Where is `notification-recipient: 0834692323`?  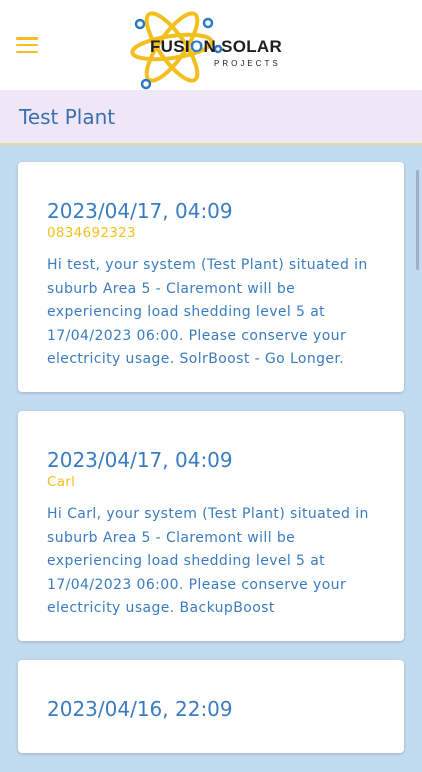
notification-recipient: 0834692323 is located at coordinates (91, 233).